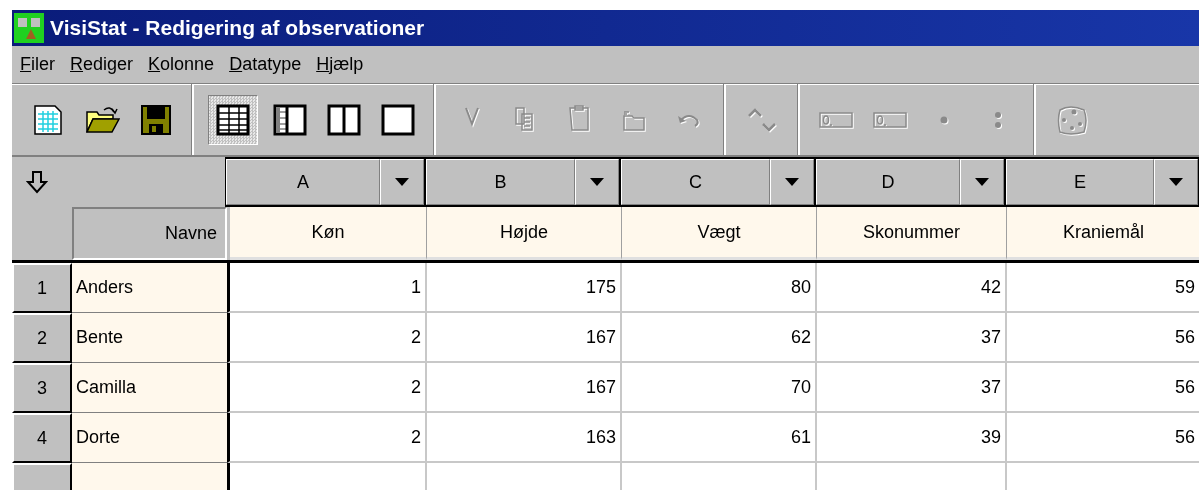  Describe the element at coordinates (39, 64) in the screenshot. I see `menu-item: Filer` at that location.